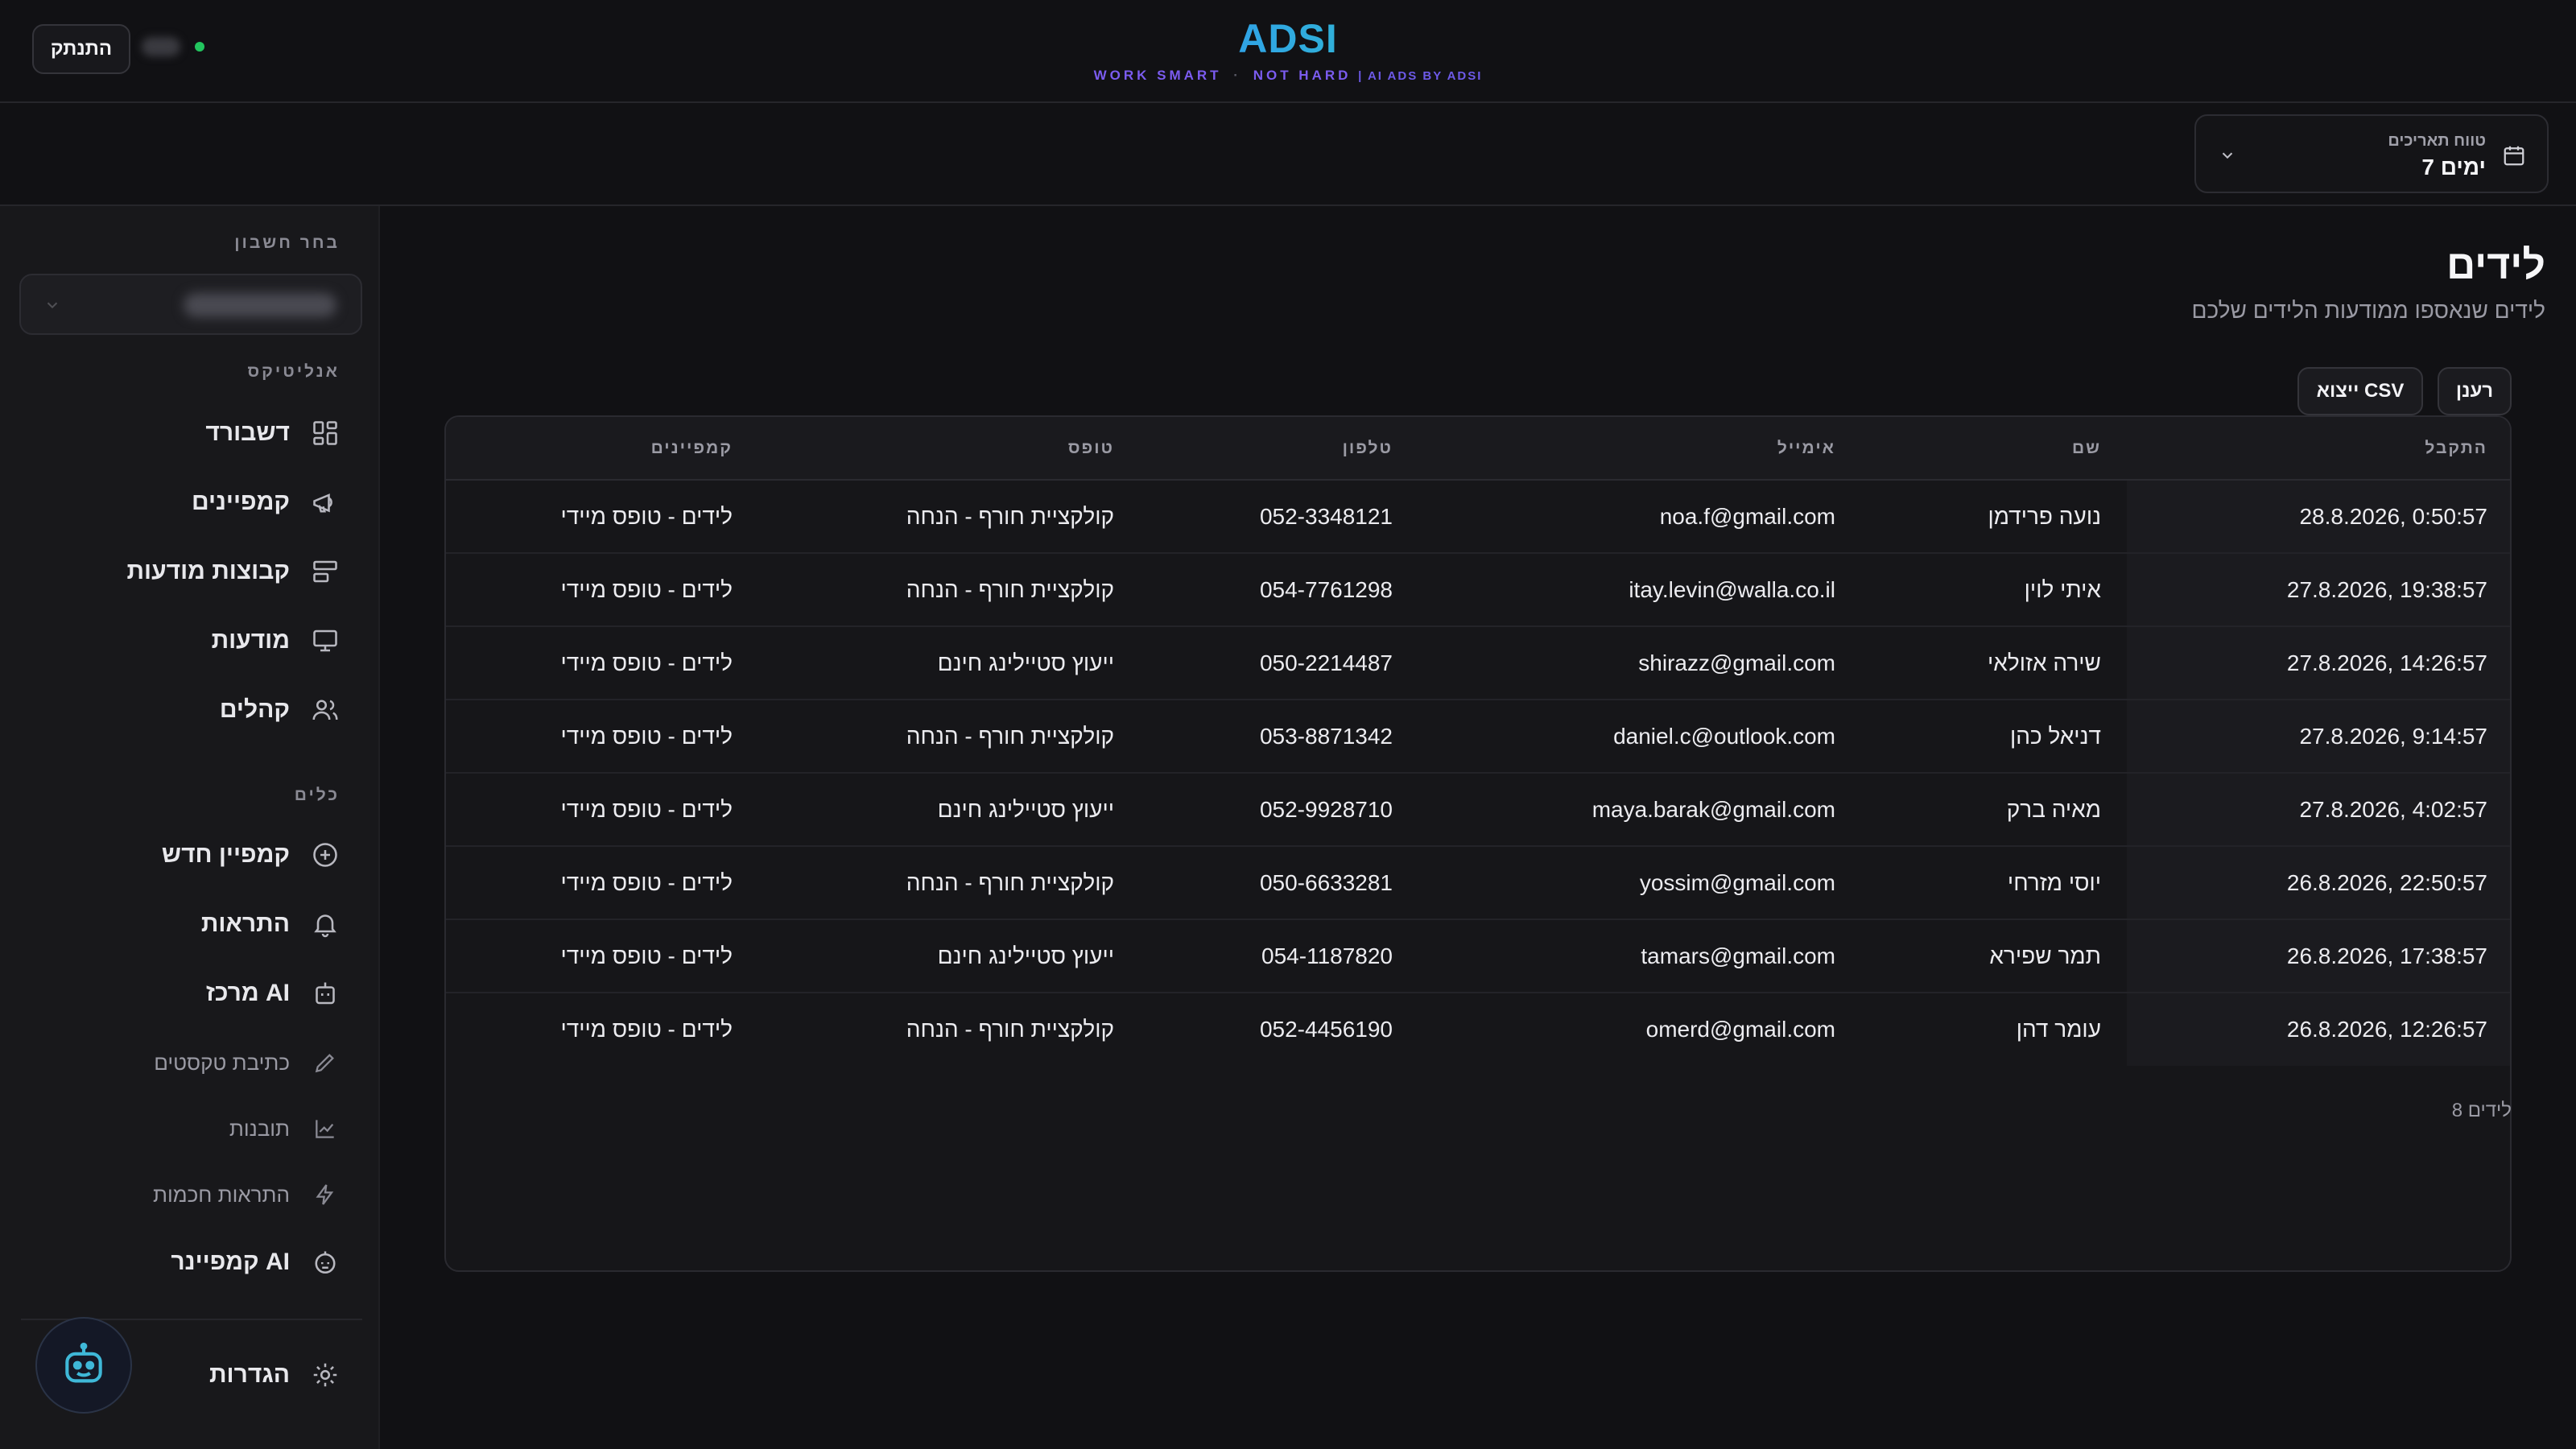 This screenshot has height=1449, width=2576. What do you see at coordinates (1994, 883) in the screenshot?
I see `cell-name: יוסי מזרחי` at bounding box center [1994, 883].